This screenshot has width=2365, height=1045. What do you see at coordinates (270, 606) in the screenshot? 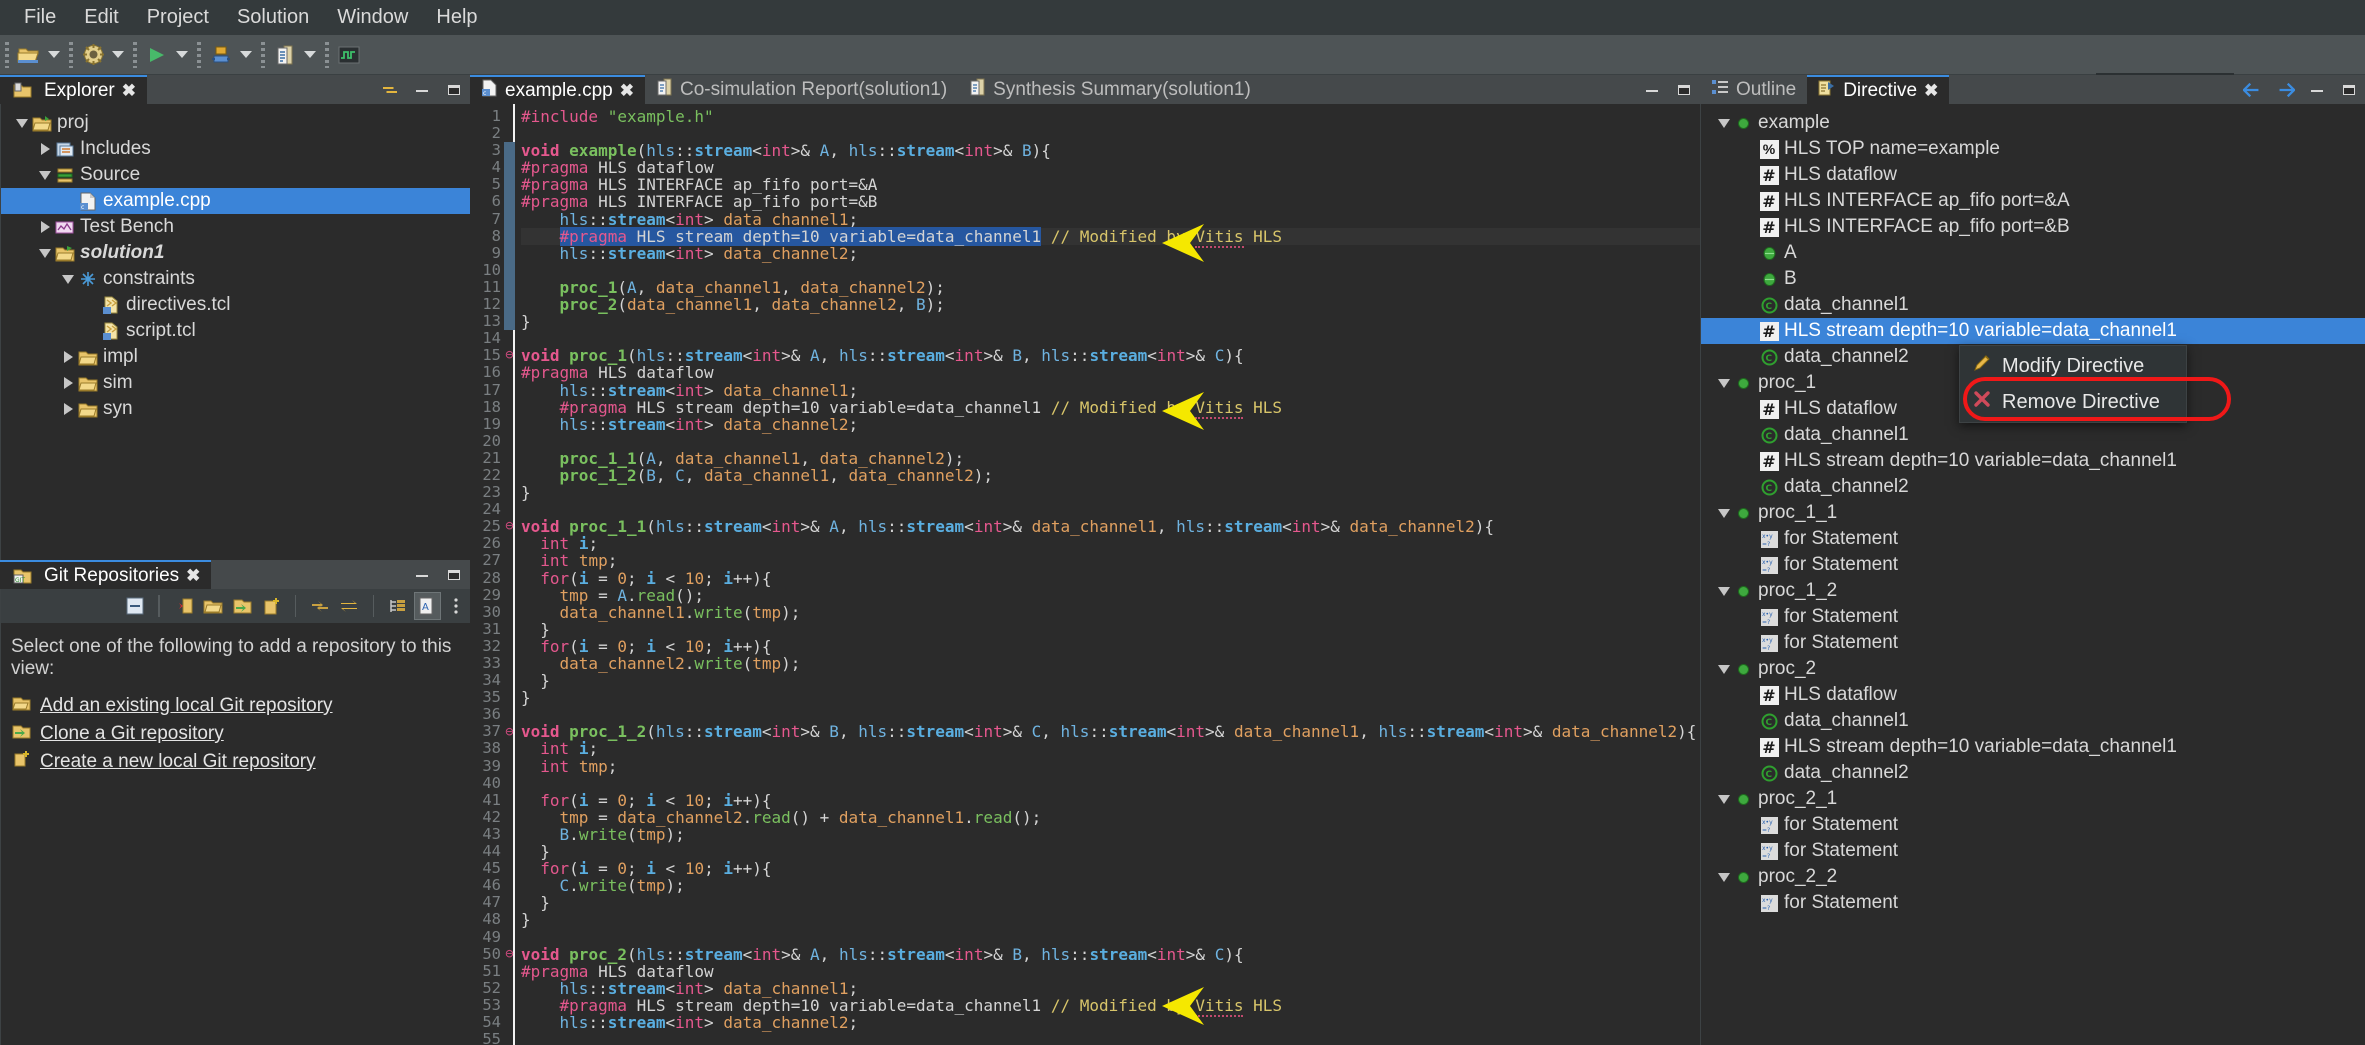
I see `create-repo-icon` at bounding box center [270, 606].